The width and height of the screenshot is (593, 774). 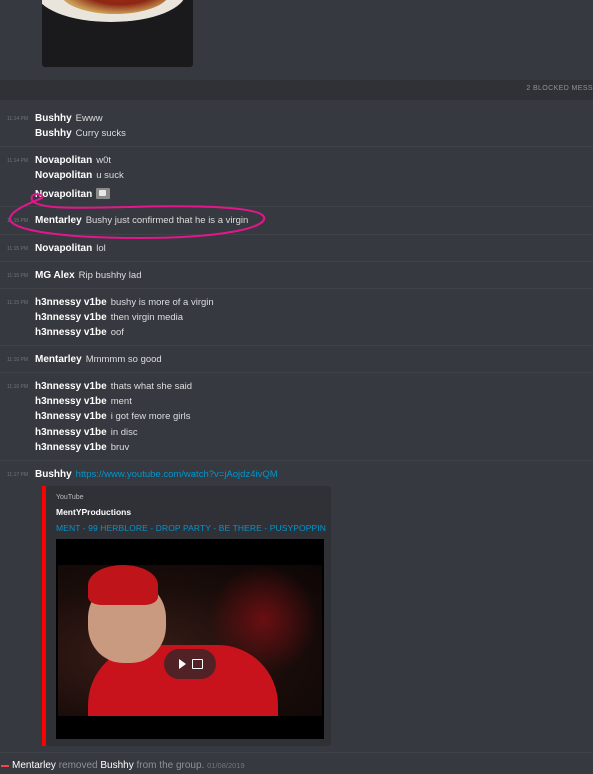 What do you see at coordinates (117, 33) in the screenshot?
I see `attachment-image` at bounding box center [117, 33].